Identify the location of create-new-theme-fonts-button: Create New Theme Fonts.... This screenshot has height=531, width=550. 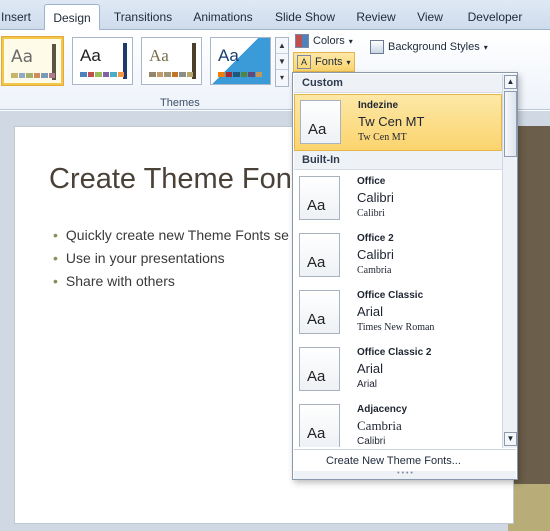
(405, 460).